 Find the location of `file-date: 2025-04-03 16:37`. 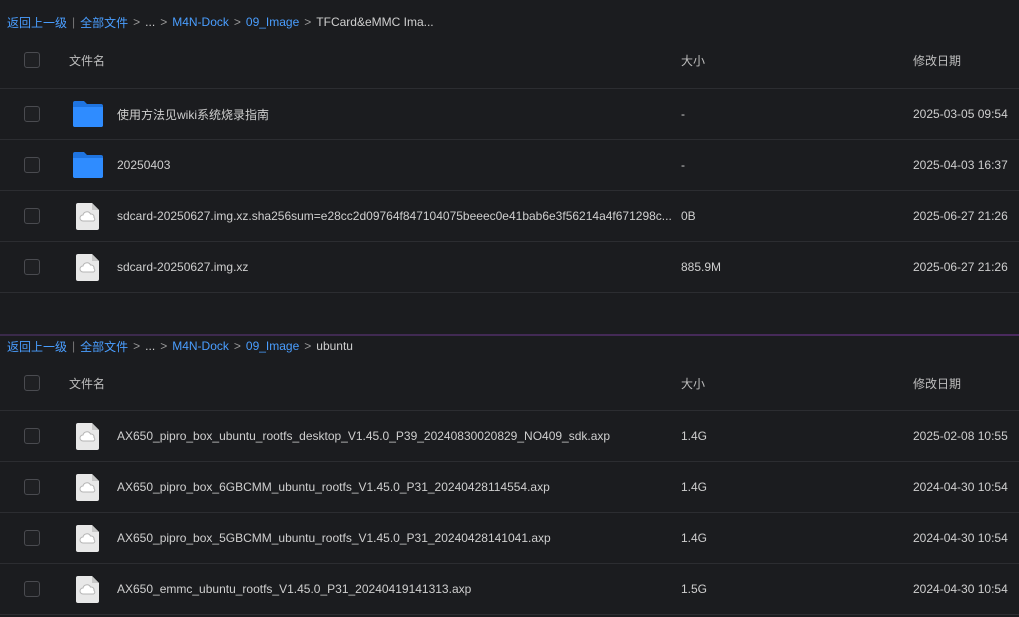

file-date: 2025-04-03 16:37 is located at coordinates (960, 165).